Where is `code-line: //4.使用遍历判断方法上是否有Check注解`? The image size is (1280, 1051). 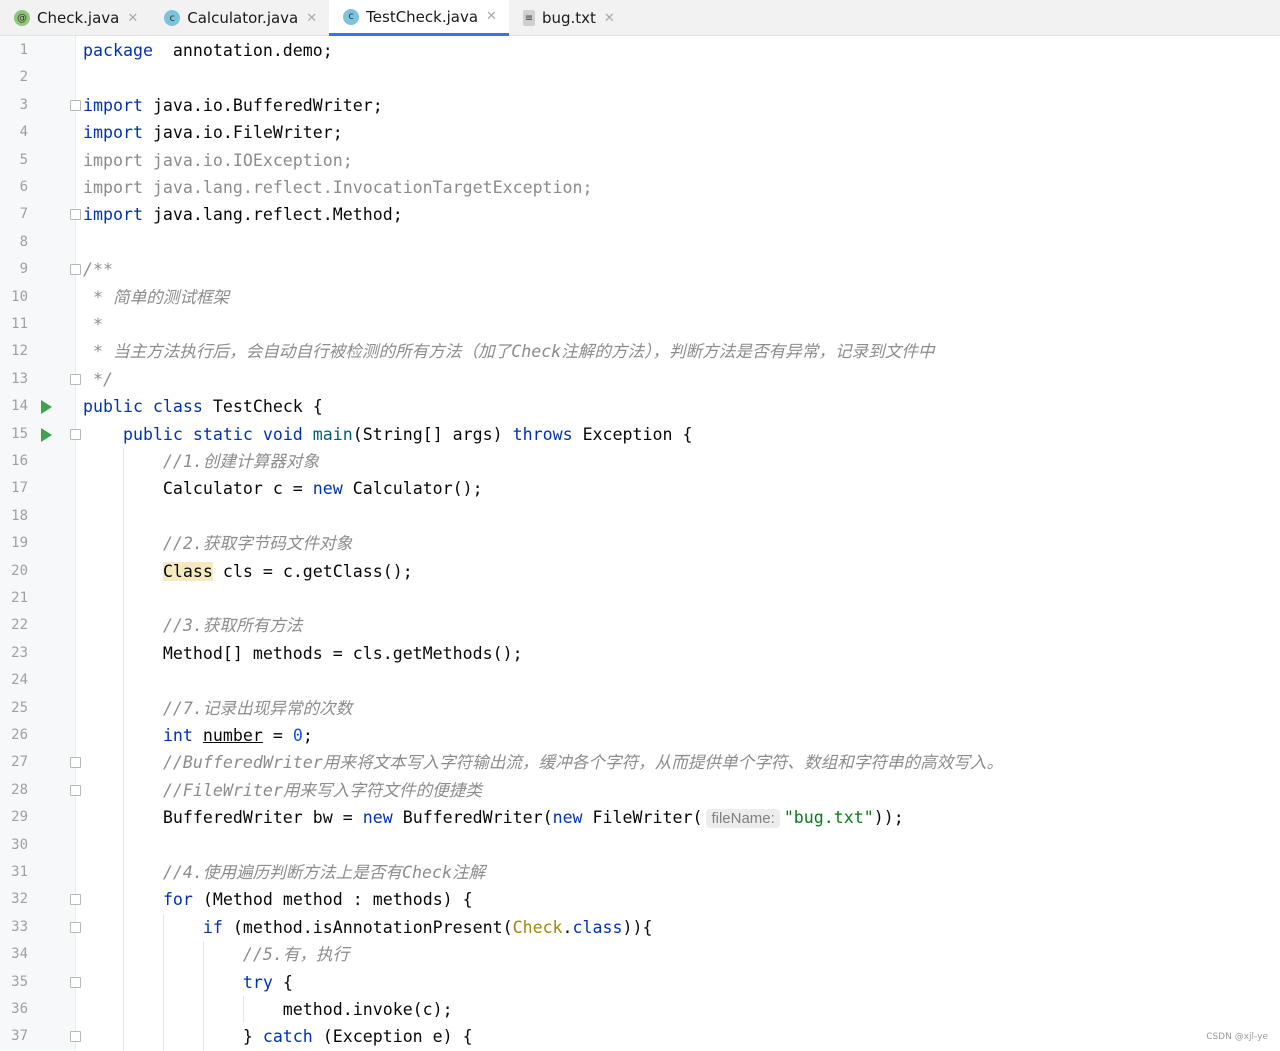
code-line: //4.使用遍历判断方法上是否有Check注解 is located at coordinates (284, 872).